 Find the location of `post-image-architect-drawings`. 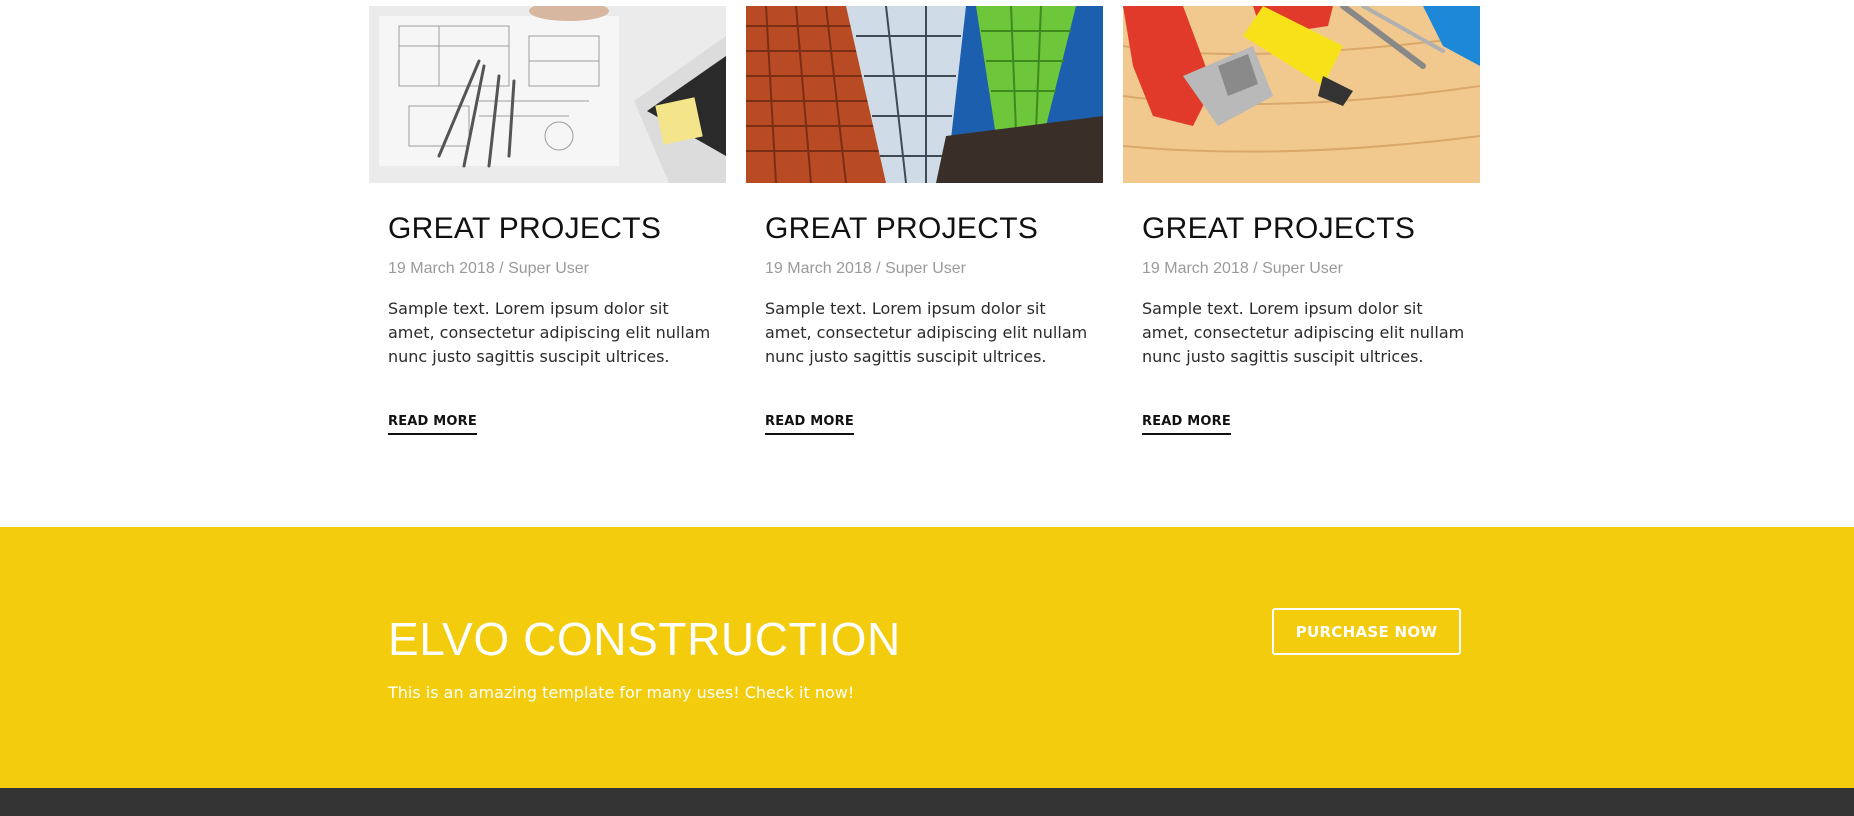

post-image-architect-drawings is located at coordinates (547, 94).